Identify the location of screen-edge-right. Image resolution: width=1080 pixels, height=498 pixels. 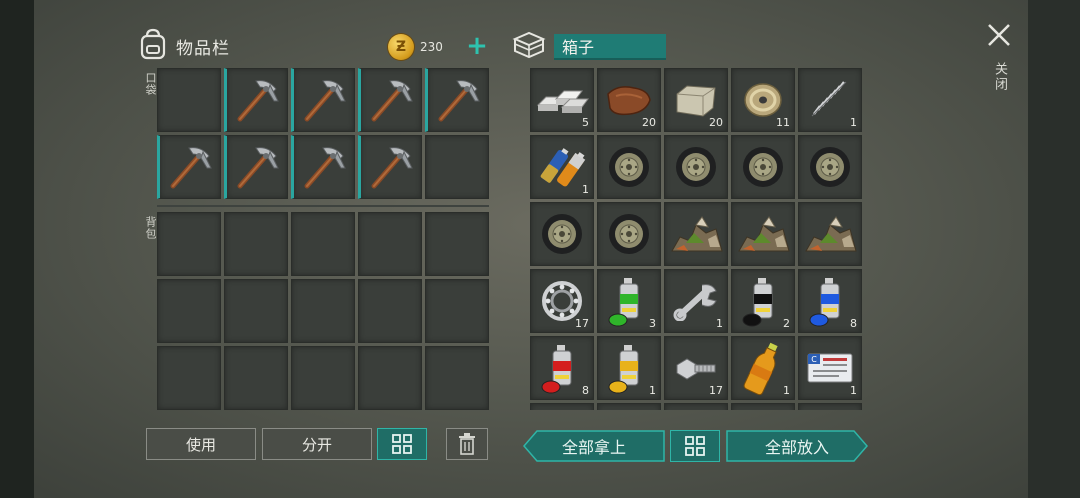
(1054, 249).